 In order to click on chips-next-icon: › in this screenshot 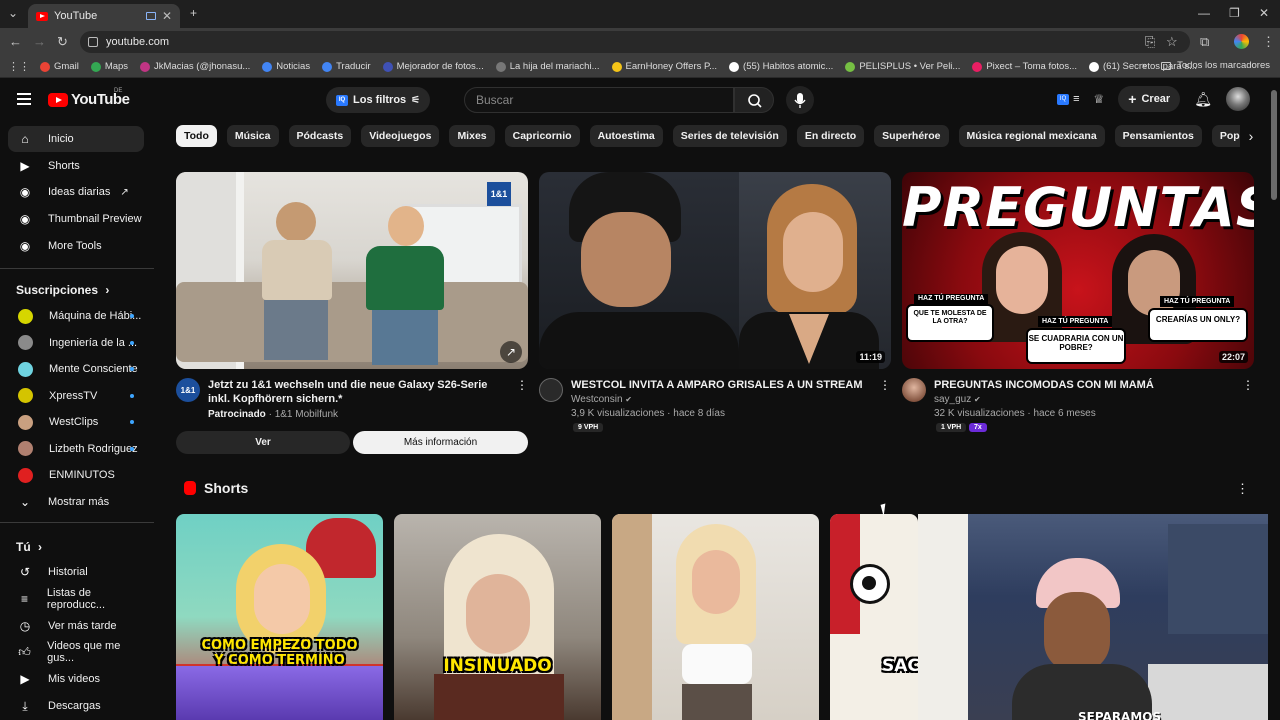, I will do `click(1251, 136)`.